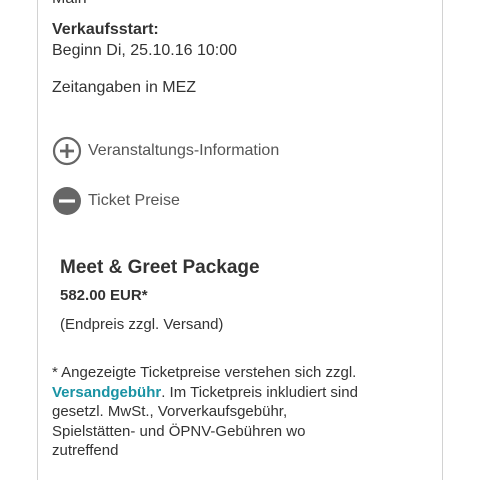 The image size is (480, 480). What do you see at coordinates (85, 450) in the screenshot?
I see `disclaimer-line-5: zutreffend` at bounding box center [85, 450].